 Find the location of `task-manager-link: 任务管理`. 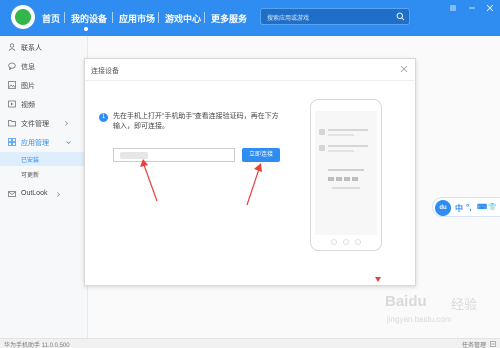

task-manager-link: 任务管理 is located at coordinates (474, 344).